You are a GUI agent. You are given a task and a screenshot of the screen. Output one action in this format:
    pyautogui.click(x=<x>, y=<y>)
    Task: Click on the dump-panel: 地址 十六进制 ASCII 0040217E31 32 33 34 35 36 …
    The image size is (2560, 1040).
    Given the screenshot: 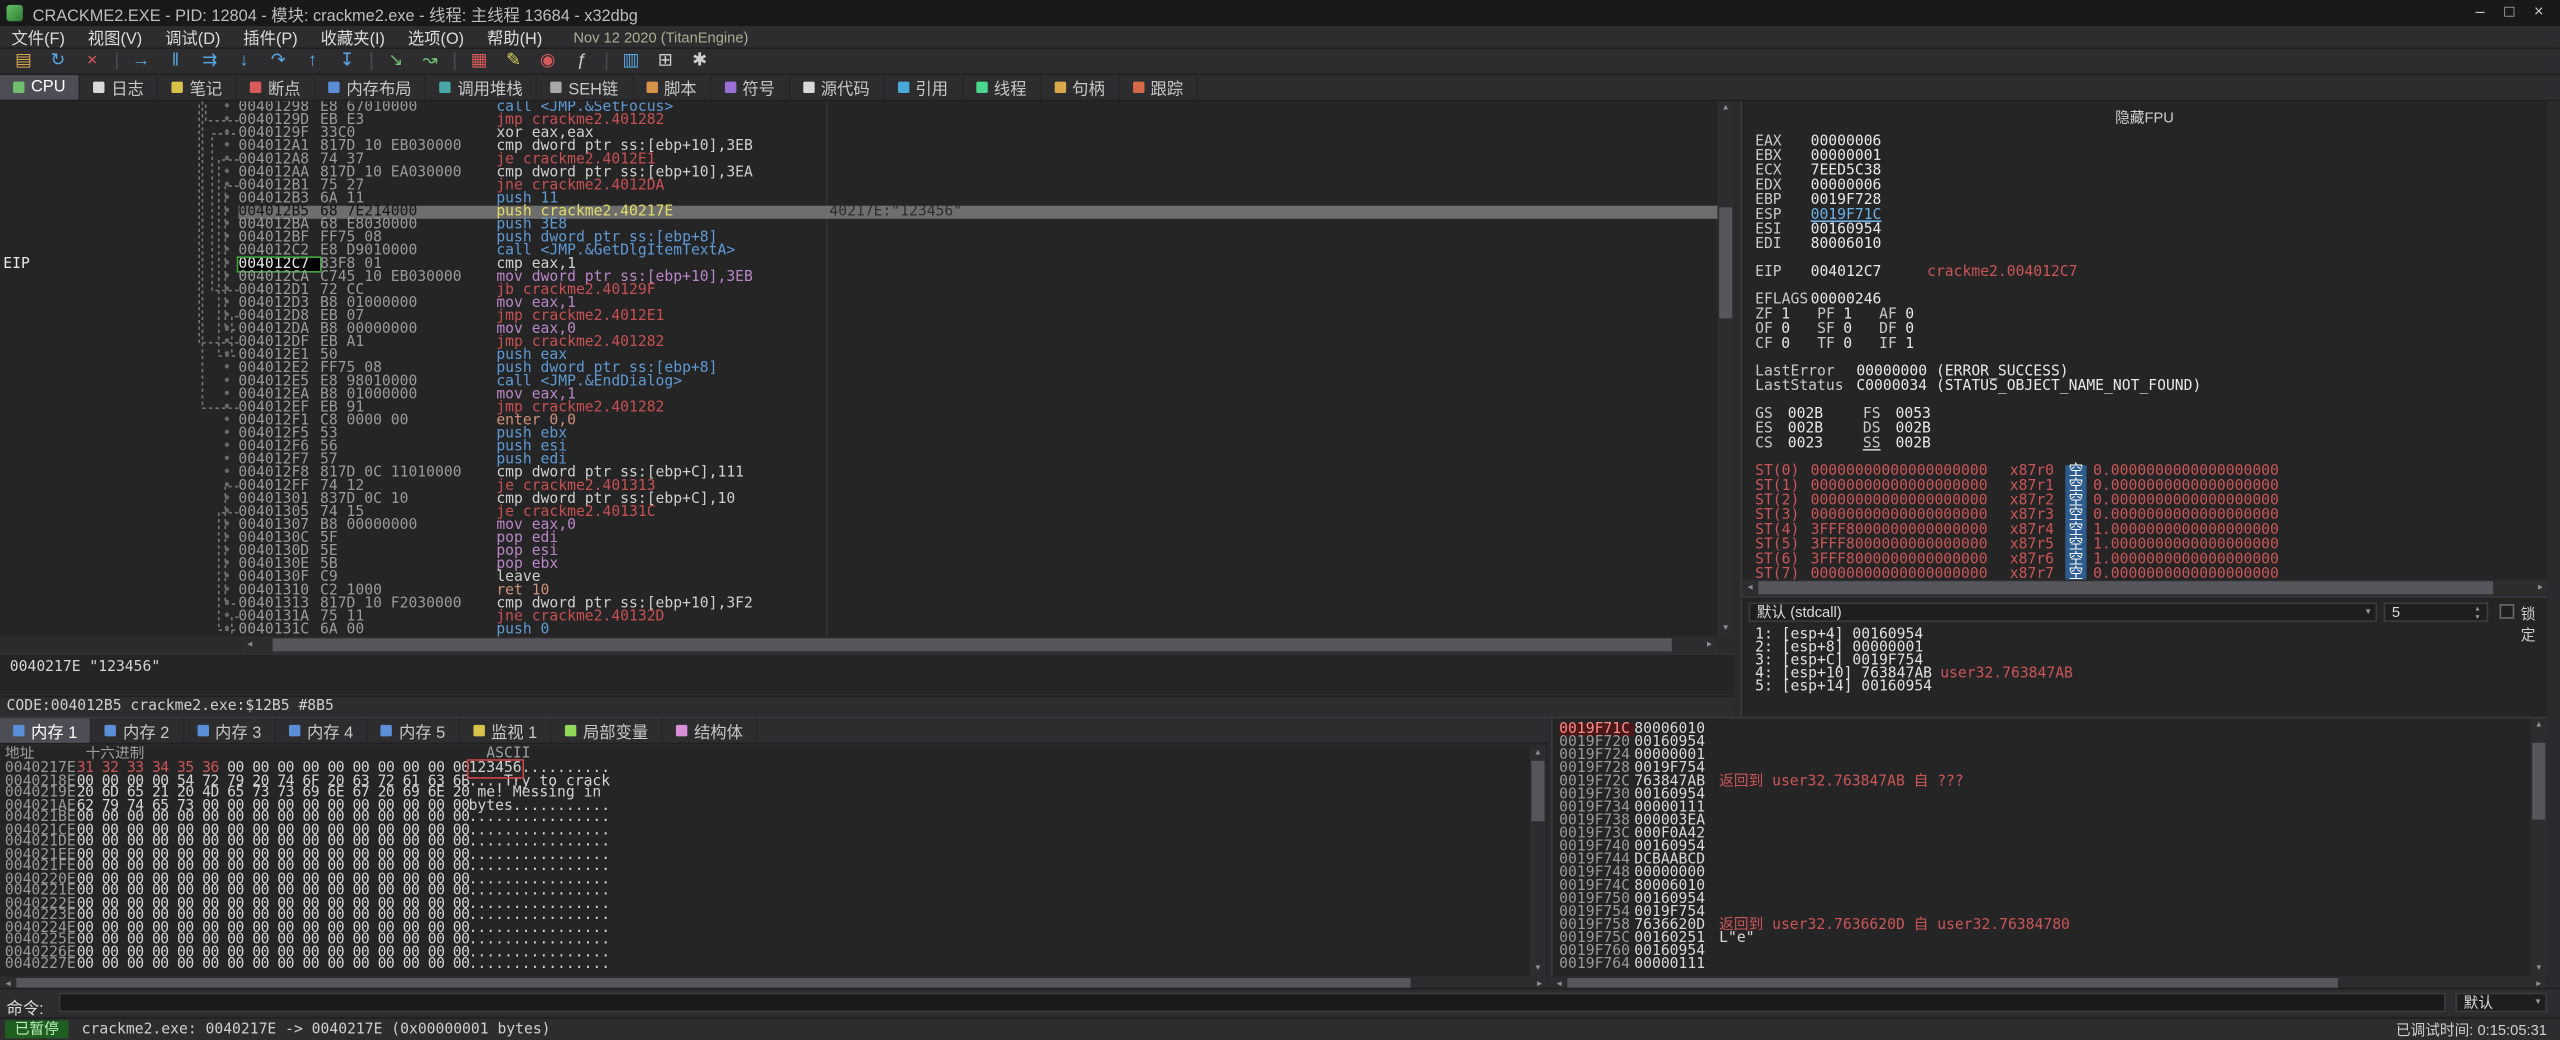 What is the action you would take?
    pyautogui.click(x=774, y=861)
    